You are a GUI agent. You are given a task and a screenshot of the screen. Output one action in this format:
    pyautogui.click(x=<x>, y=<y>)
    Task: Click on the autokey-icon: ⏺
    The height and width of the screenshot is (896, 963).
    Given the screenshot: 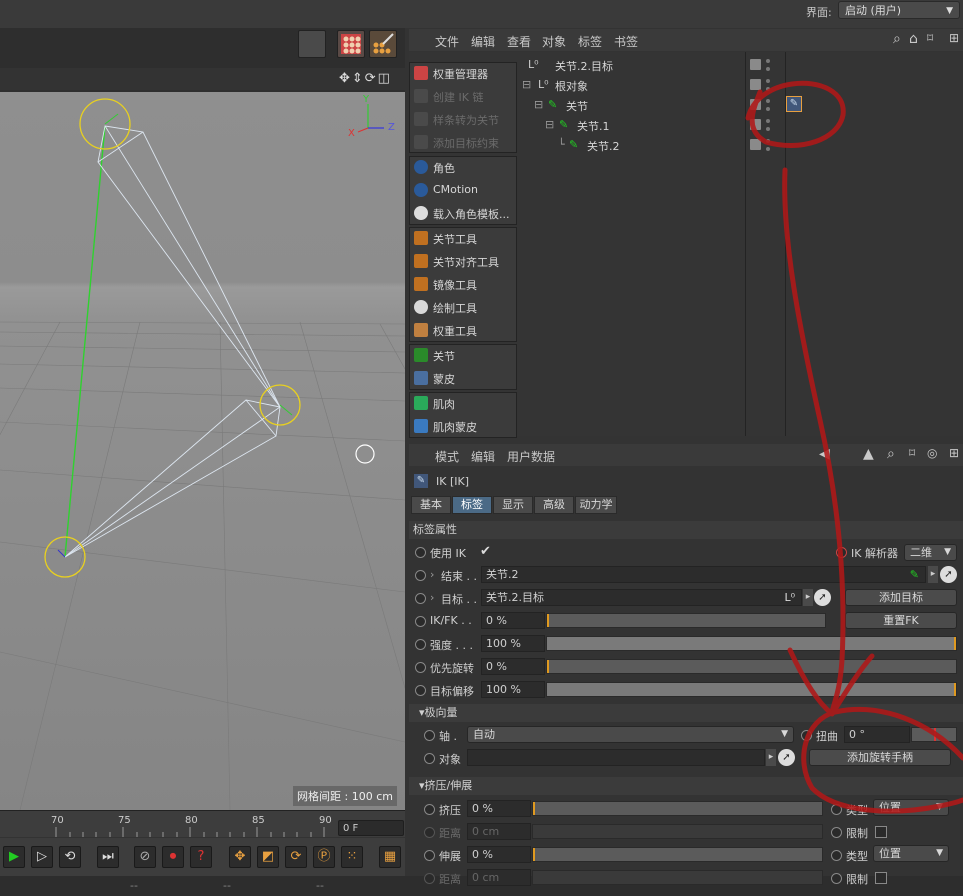 What is the action you would take?
    pyautogui.click(x=173, y=857)
    